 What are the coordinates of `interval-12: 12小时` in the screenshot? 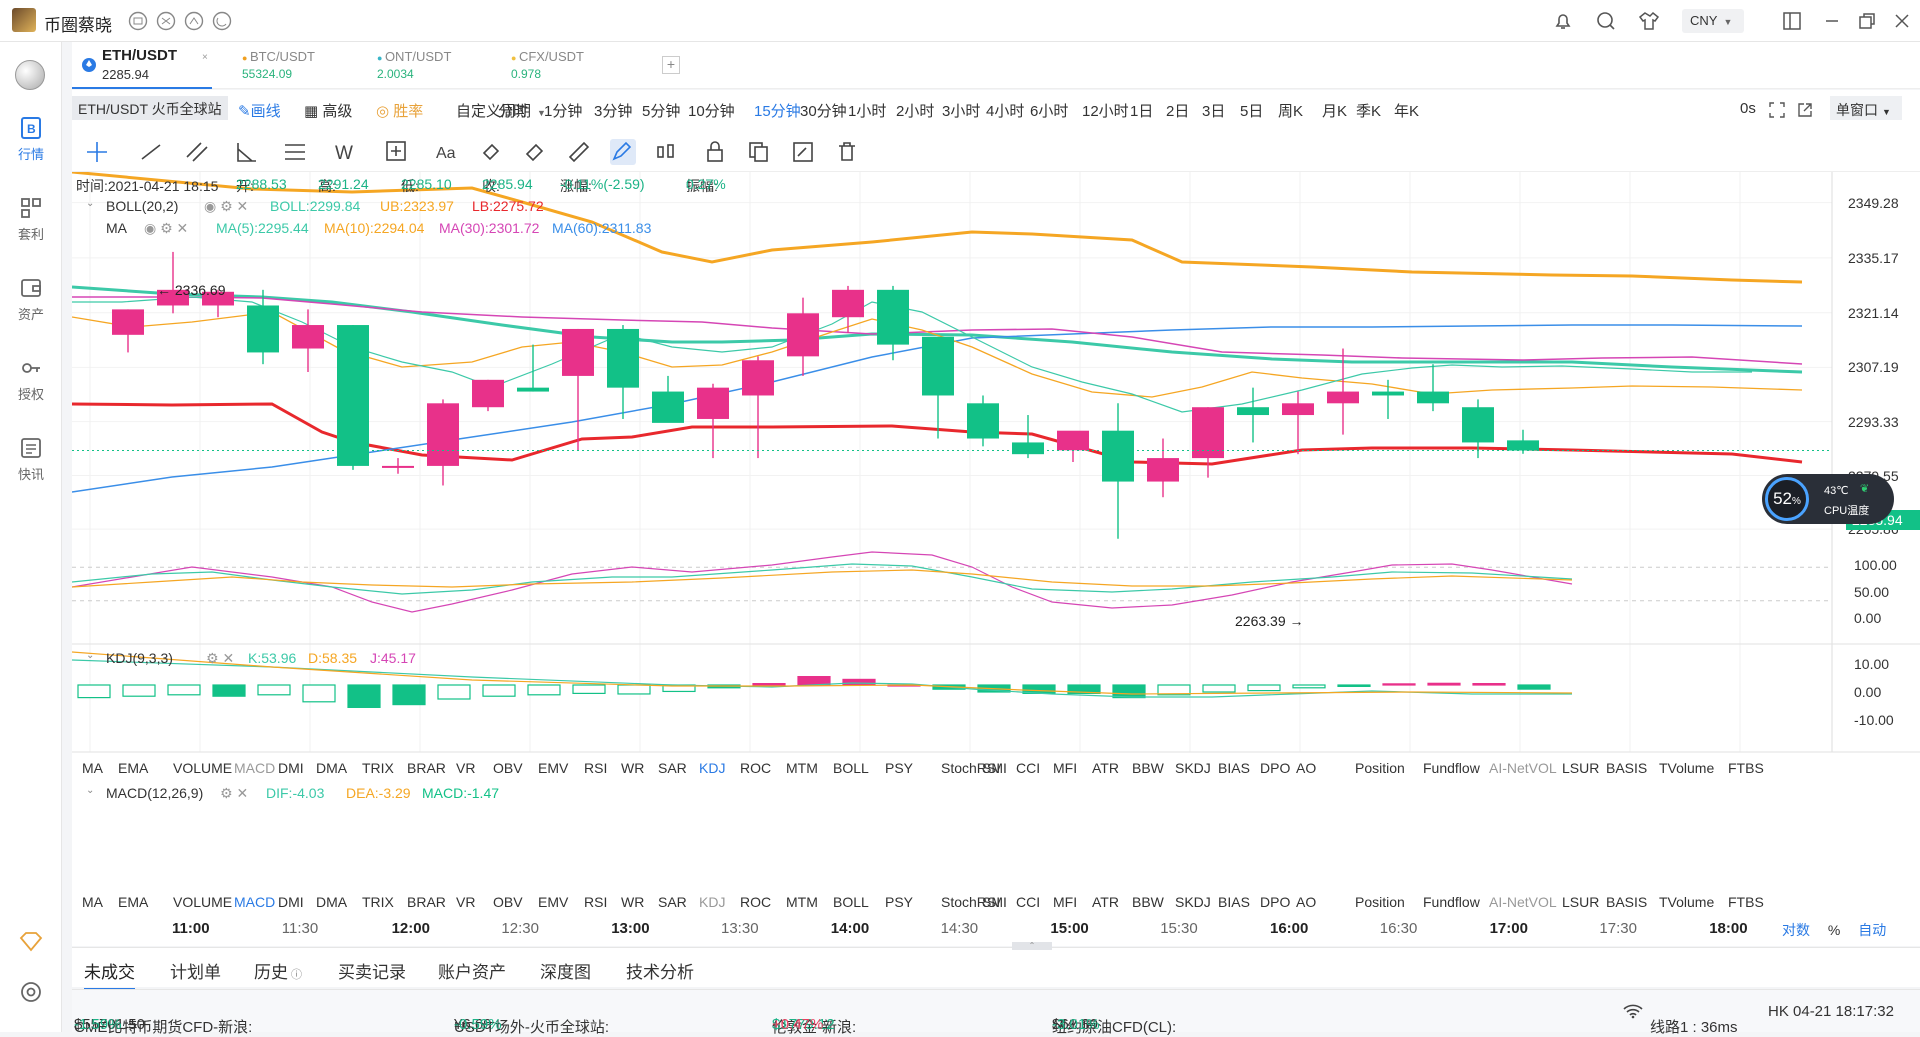 It's located at (1105, 110).